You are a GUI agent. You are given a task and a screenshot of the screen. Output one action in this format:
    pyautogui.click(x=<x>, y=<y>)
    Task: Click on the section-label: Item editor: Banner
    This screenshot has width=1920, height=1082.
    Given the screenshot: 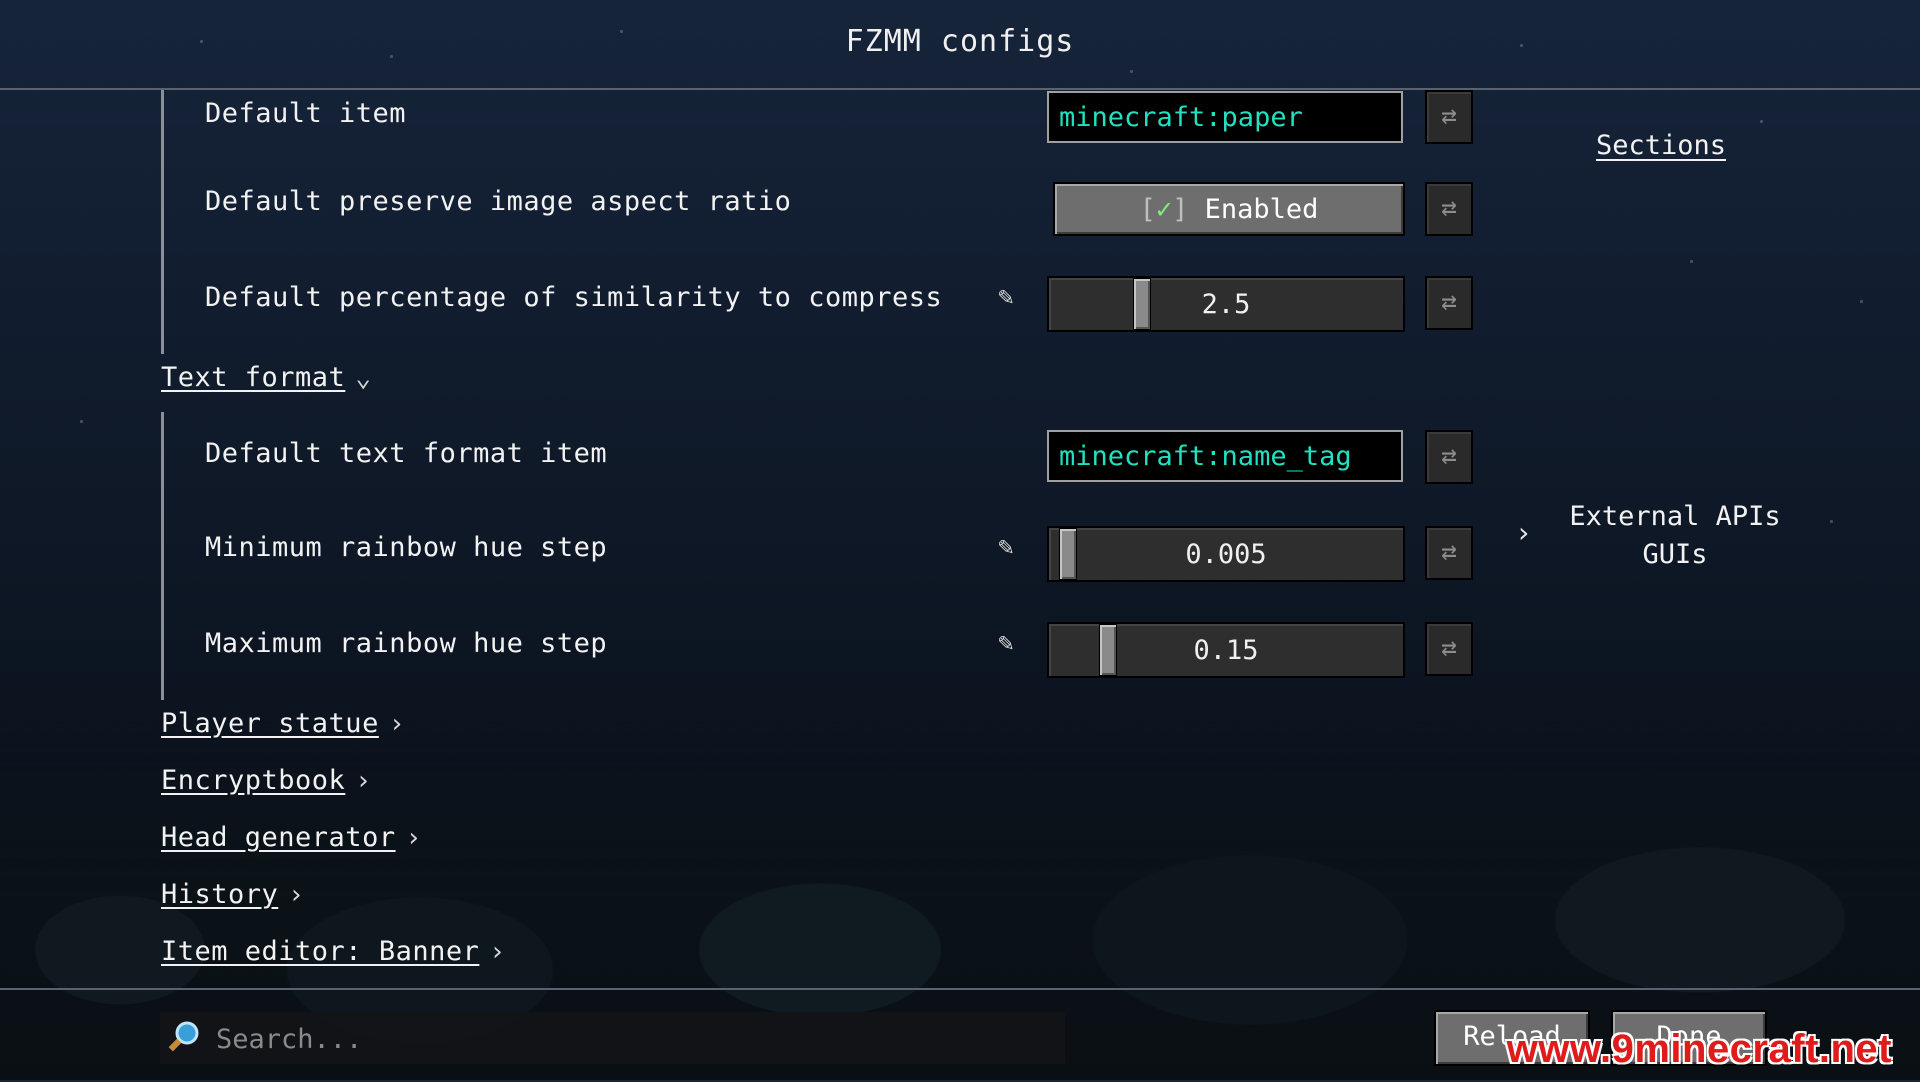 What is the action you would take?
    pyautogui.click(x=320, y=951)
    